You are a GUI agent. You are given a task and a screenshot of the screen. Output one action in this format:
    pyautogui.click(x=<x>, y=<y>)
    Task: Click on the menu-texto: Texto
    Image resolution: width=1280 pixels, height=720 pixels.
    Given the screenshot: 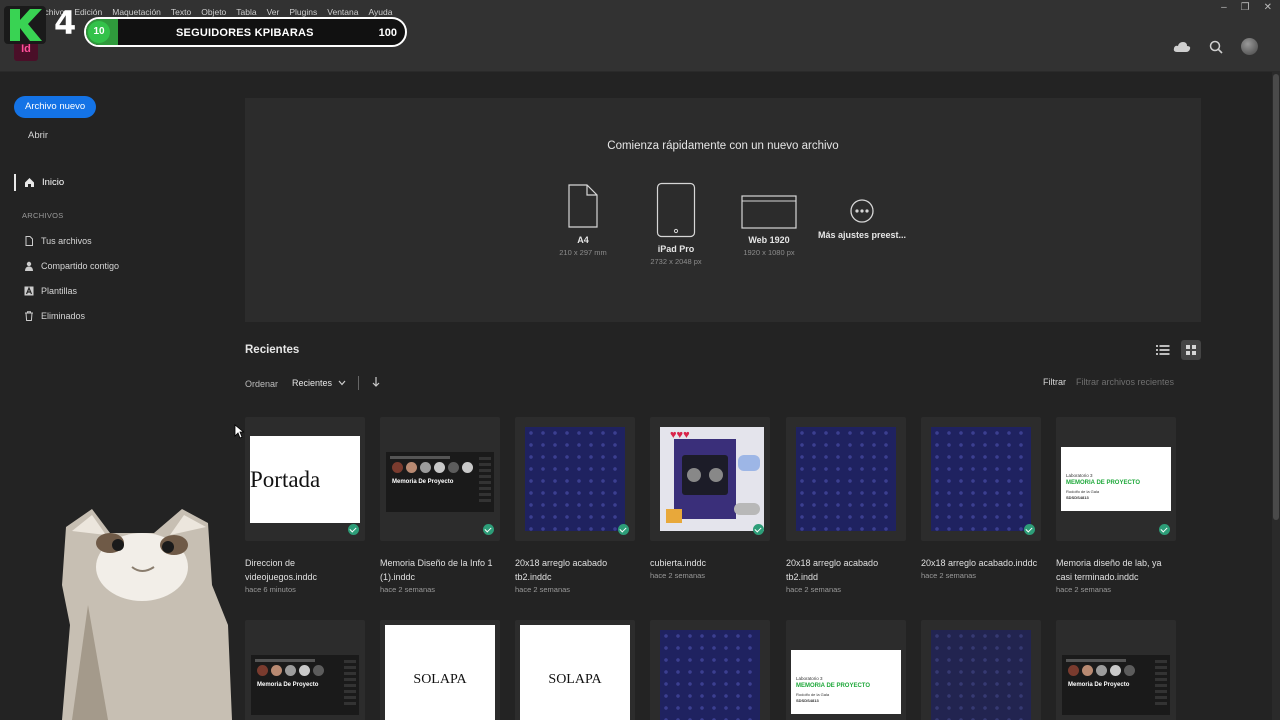 What is the action you would take?
    pyautogui.click(x=181, y=12)
    